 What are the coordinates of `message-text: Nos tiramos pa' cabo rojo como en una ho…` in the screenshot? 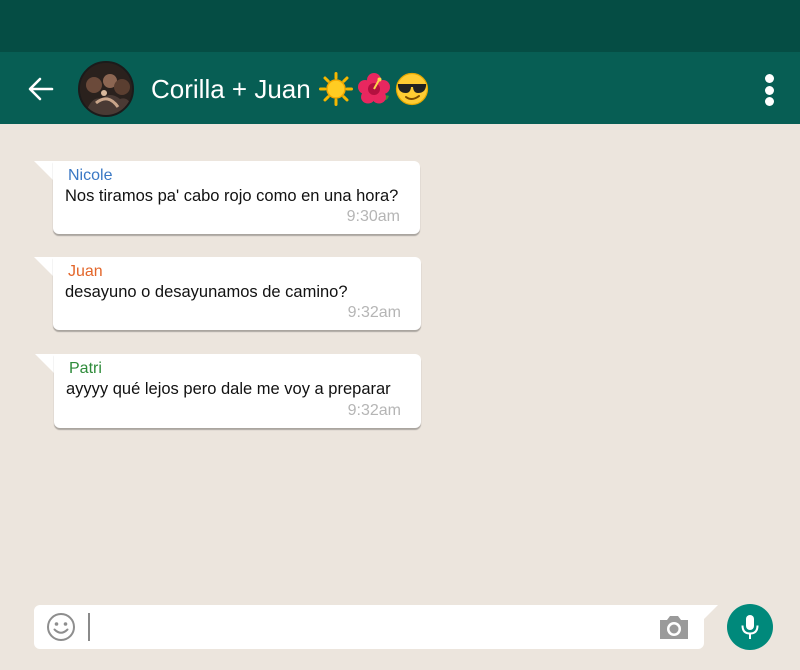 It's located at (232, 196).